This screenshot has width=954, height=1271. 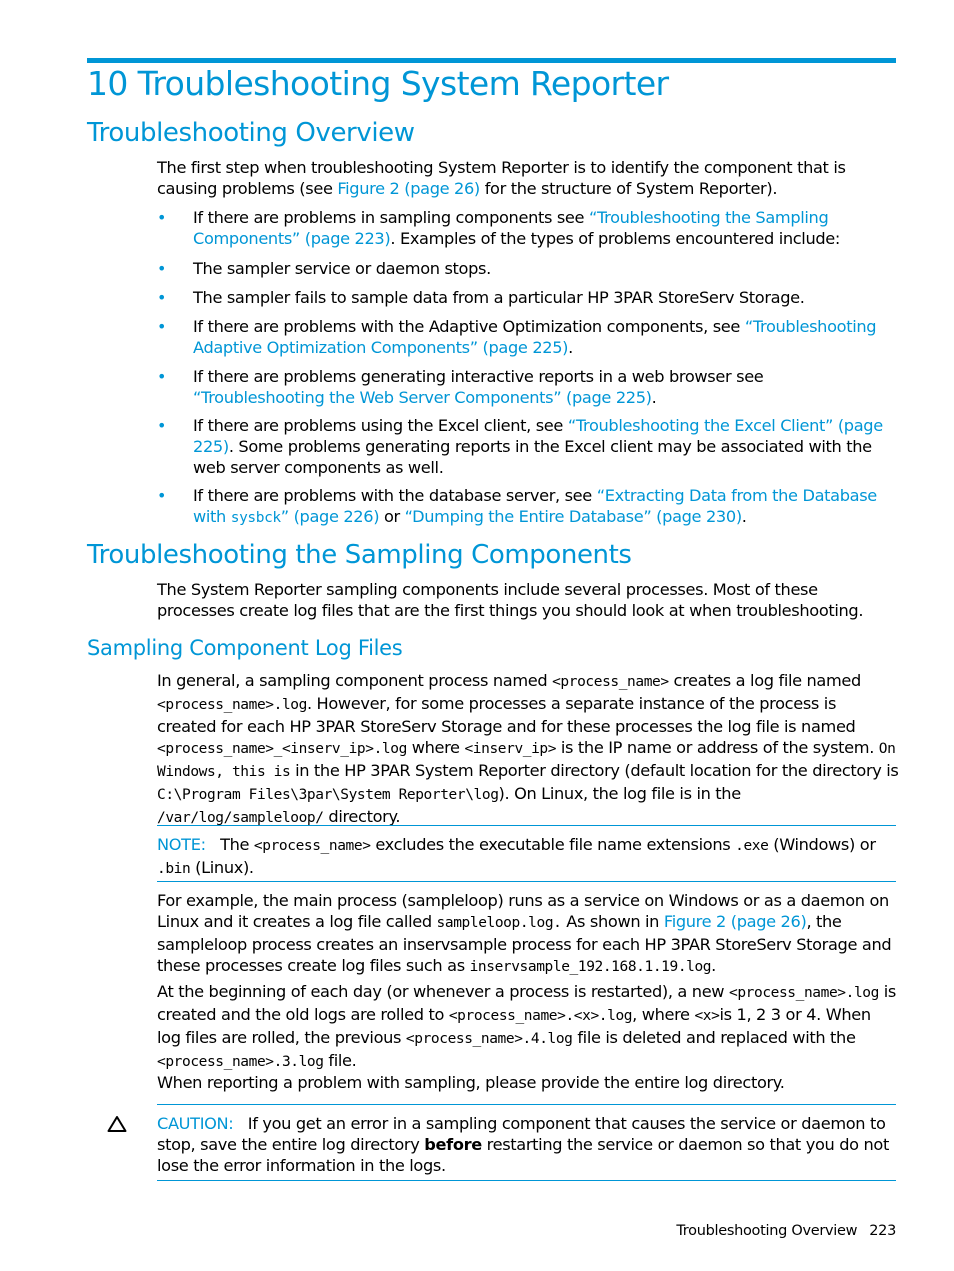 What do you see at coordinates (590, 967) in the screenshot?
I see `code: inservsample_192.168.1.19.log` at bounding box center [590, 967].